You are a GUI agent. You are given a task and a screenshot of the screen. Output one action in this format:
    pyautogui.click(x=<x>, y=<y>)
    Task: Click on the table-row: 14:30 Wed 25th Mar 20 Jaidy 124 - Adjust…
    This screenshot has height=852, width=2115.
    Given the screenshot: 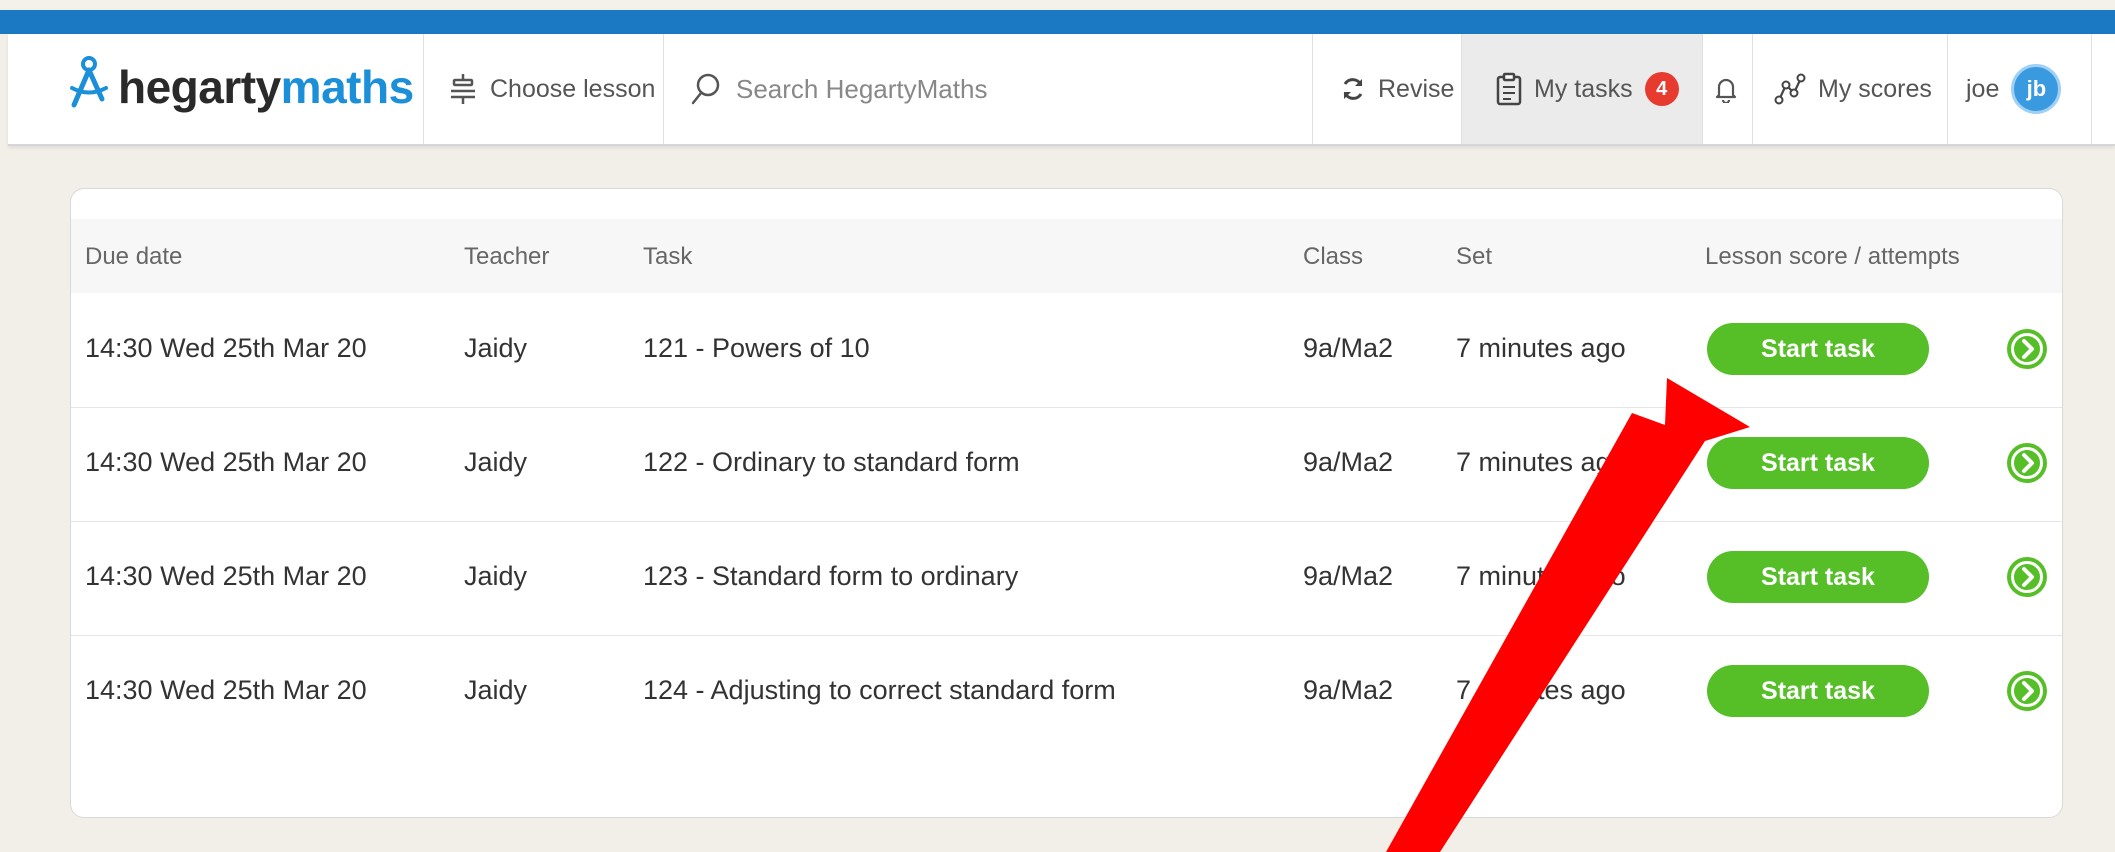 What is the action you would take?
    pyautogui.click(x=1066, y=692)
    